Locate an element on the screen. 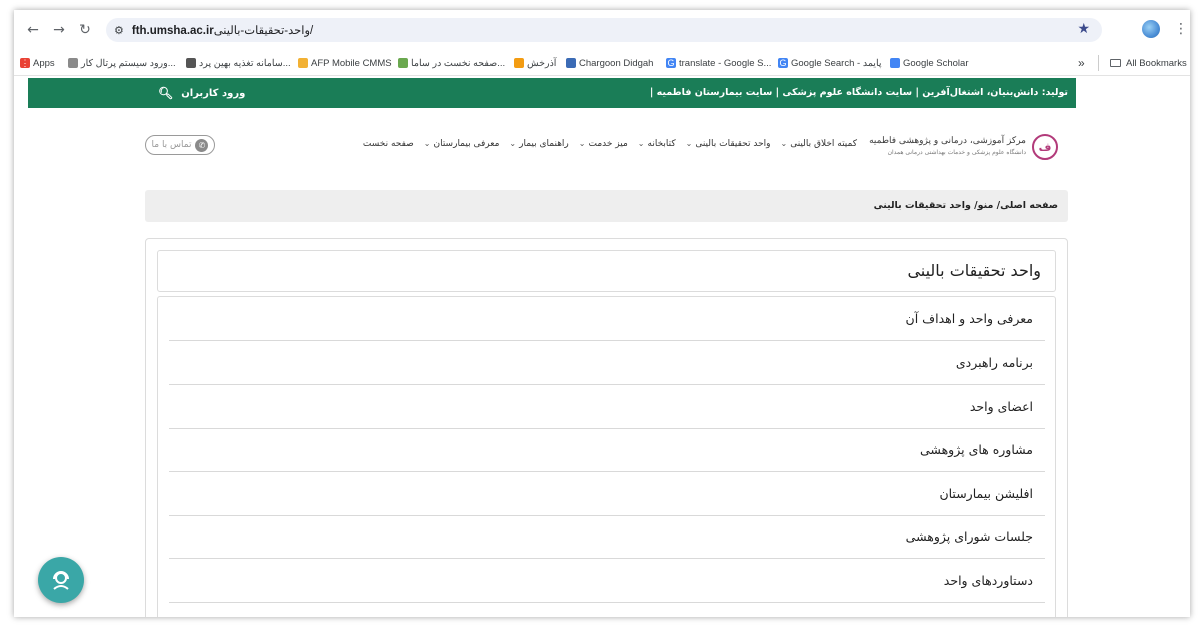 This screenshot has width=1200, height=625. bookmark-azarakhsh: آذرخش is located at coordinates (535, 63).